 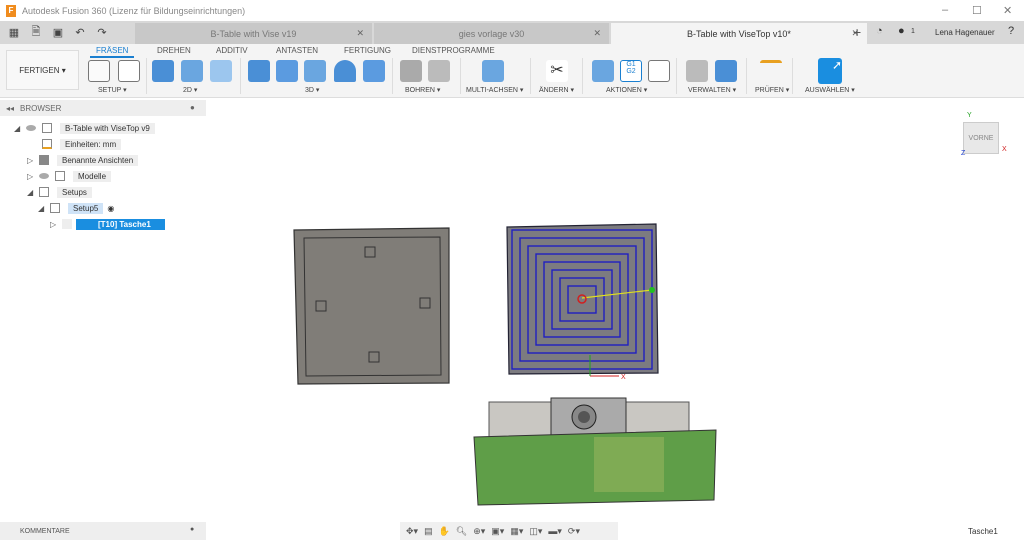 I want to click on tree-item-named-views: ▷ Benannte Ansichten, so click(x=83, y=160).